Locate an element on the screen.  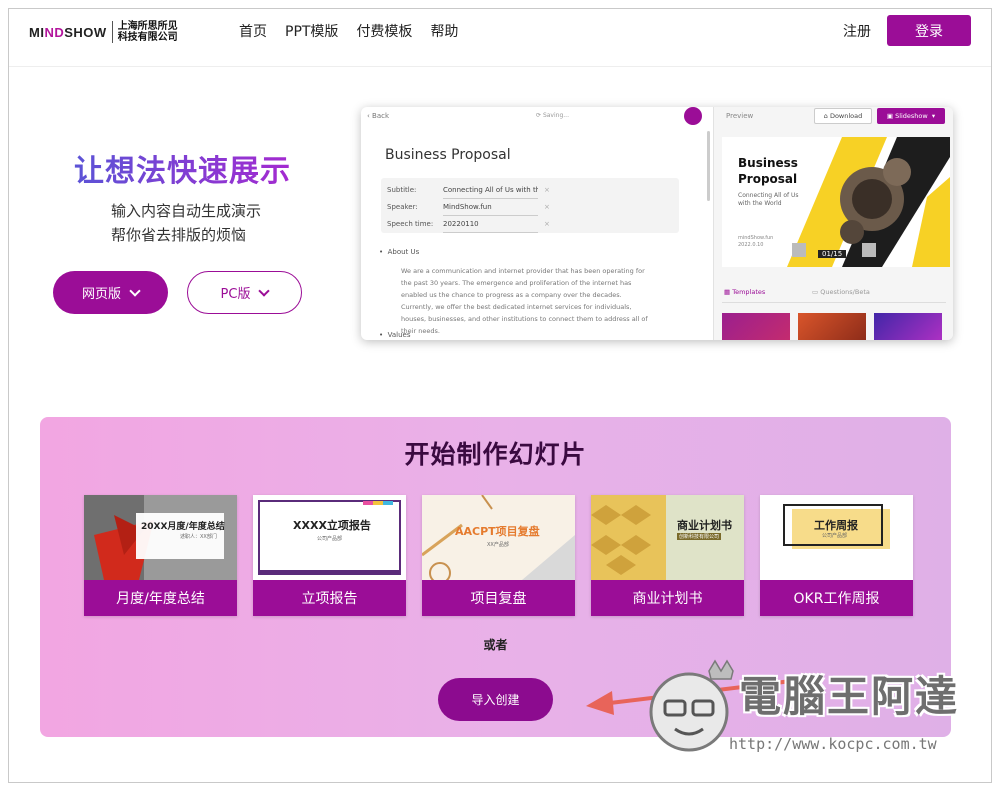
slideshow-label: Slideshow is located at coordinates (911, 116).